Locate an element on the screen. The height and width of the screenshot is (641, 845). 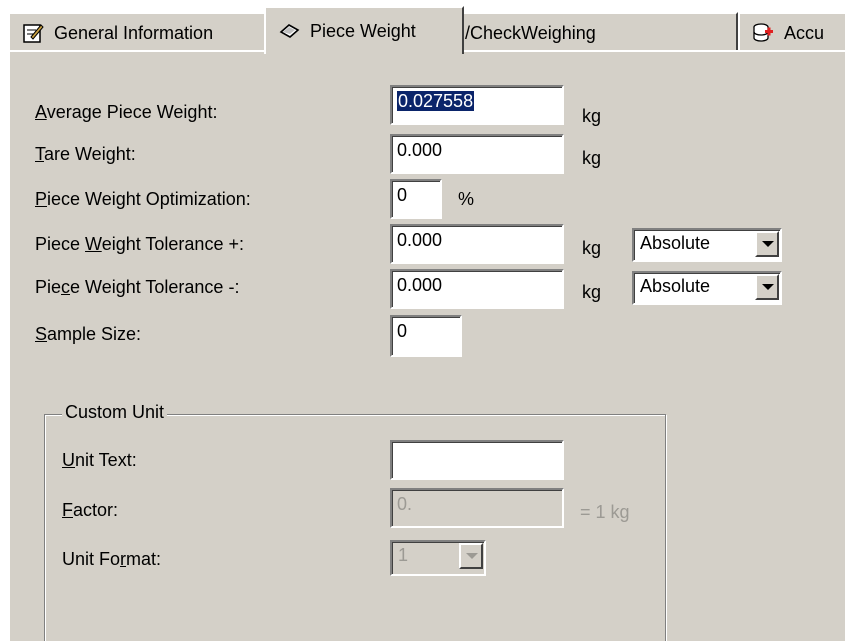
tab-general-information: General Information is located at coordinates (137, 32).